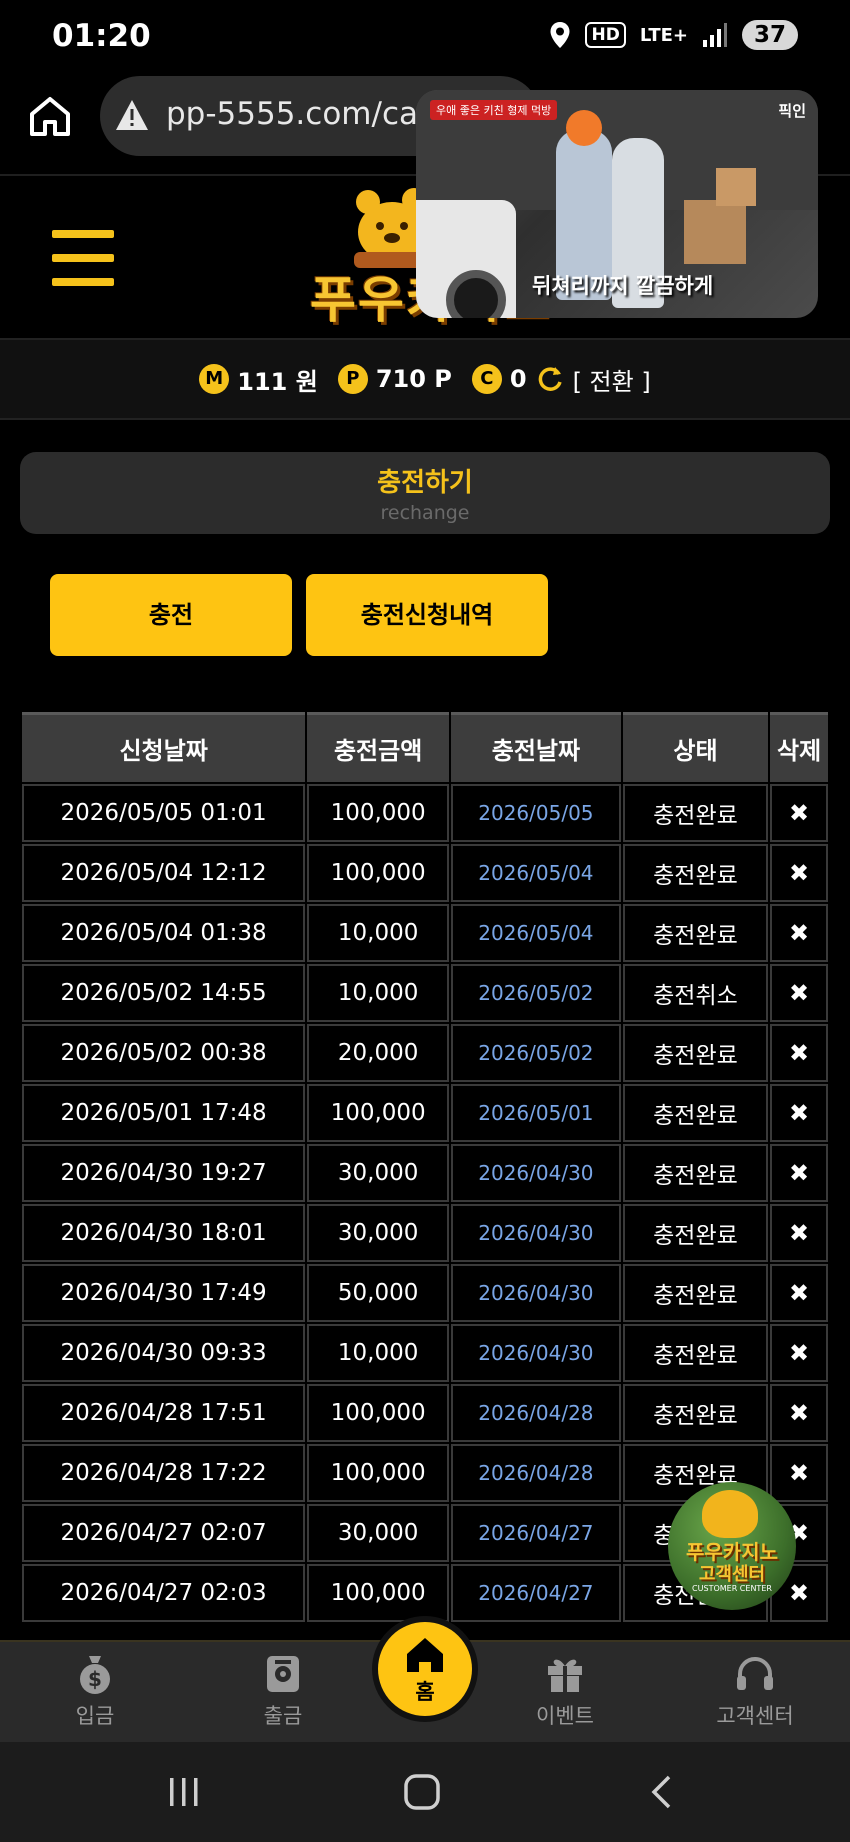 The width and height of the screenshot is (850, 1842). Describe the element at coordinates (425, 1655) in the screenshot. I see `home-icon` at that location.